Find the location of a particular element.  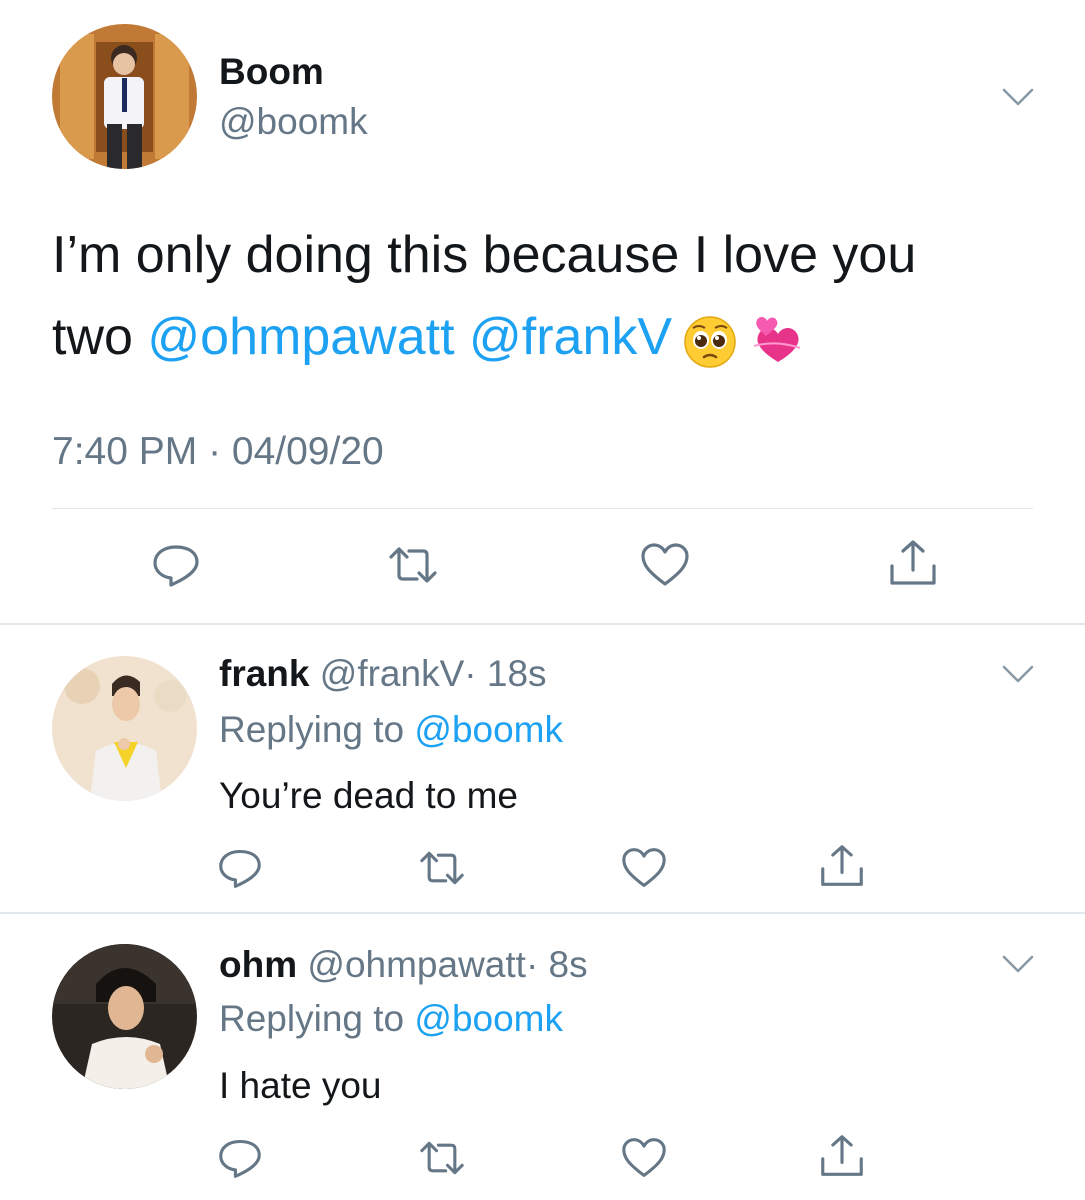

reply-text: You’re dead to me is located at coordinates (368, 795).